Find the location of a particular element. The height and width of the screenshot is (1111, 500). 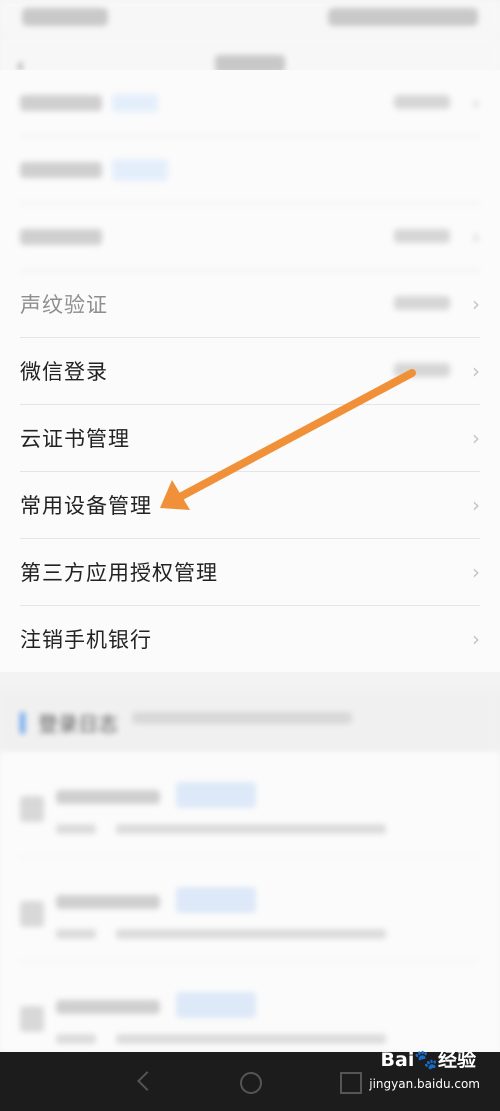

row-label: 注销手机银行 is located at coordinates (86, 640).